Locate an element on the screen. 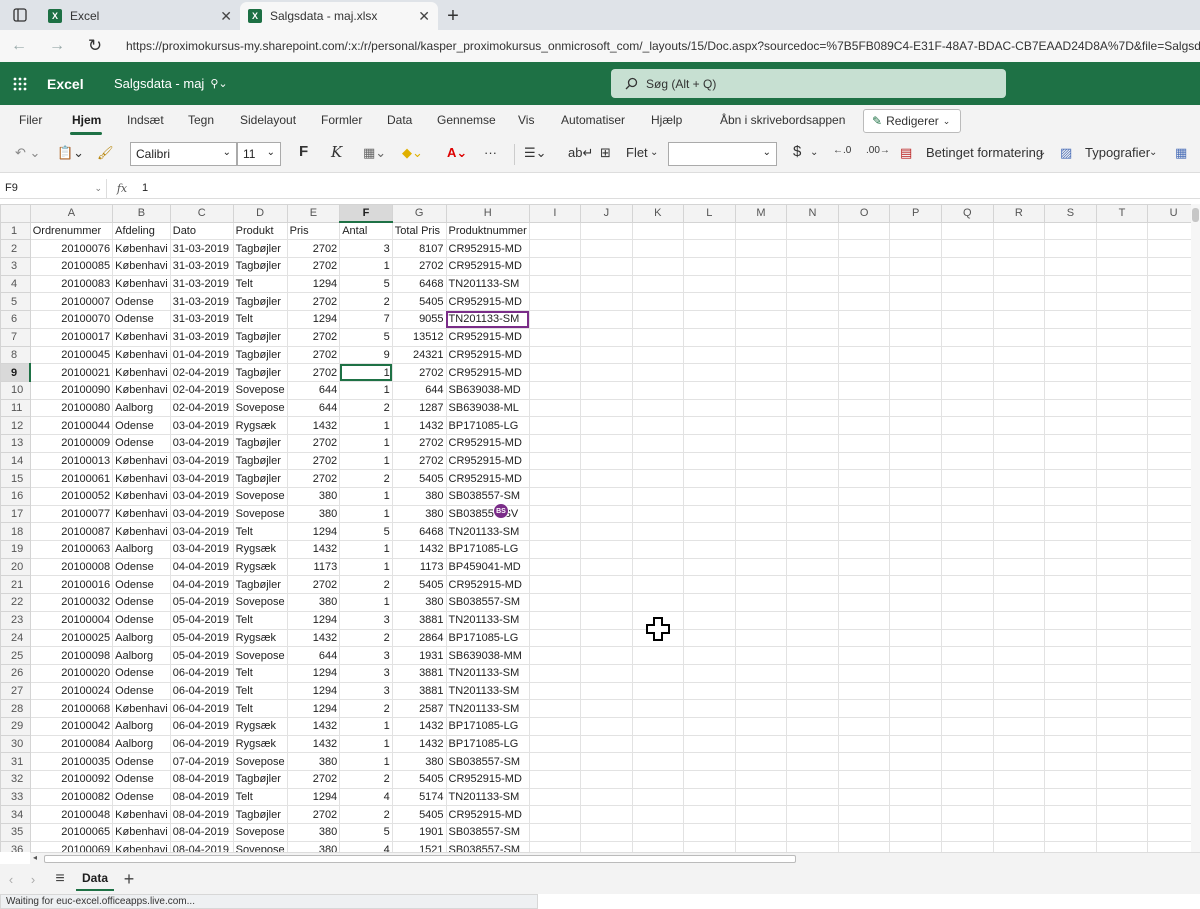  document-title: Salgsdata - maj ⚲⌄ is located at coordinates (162, 83).